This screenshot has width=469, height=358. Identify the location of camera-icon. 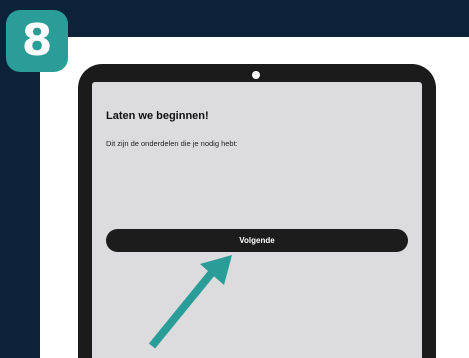
(256, 75).